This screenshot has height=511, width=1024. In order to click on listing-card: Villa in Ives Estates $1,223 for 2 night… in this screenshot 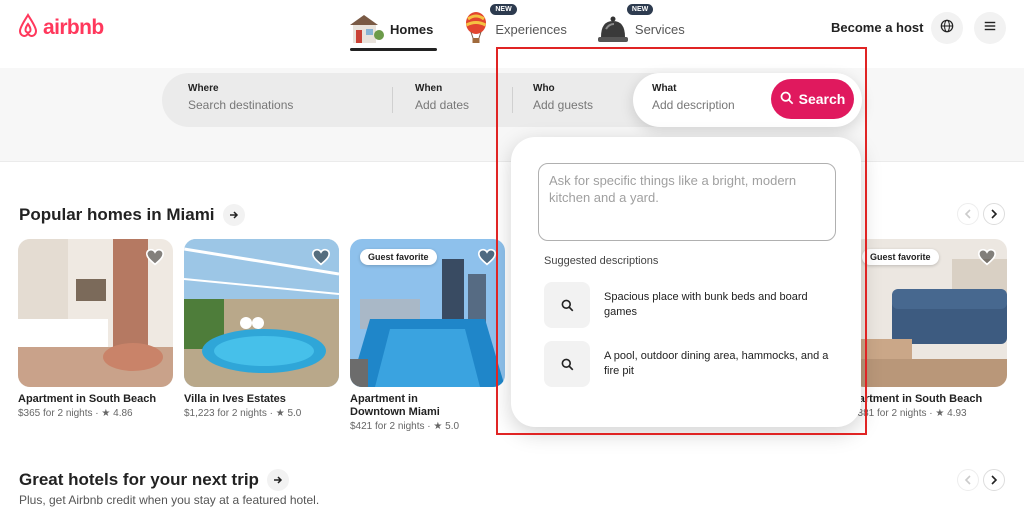, I will do `click(261, 329)`.